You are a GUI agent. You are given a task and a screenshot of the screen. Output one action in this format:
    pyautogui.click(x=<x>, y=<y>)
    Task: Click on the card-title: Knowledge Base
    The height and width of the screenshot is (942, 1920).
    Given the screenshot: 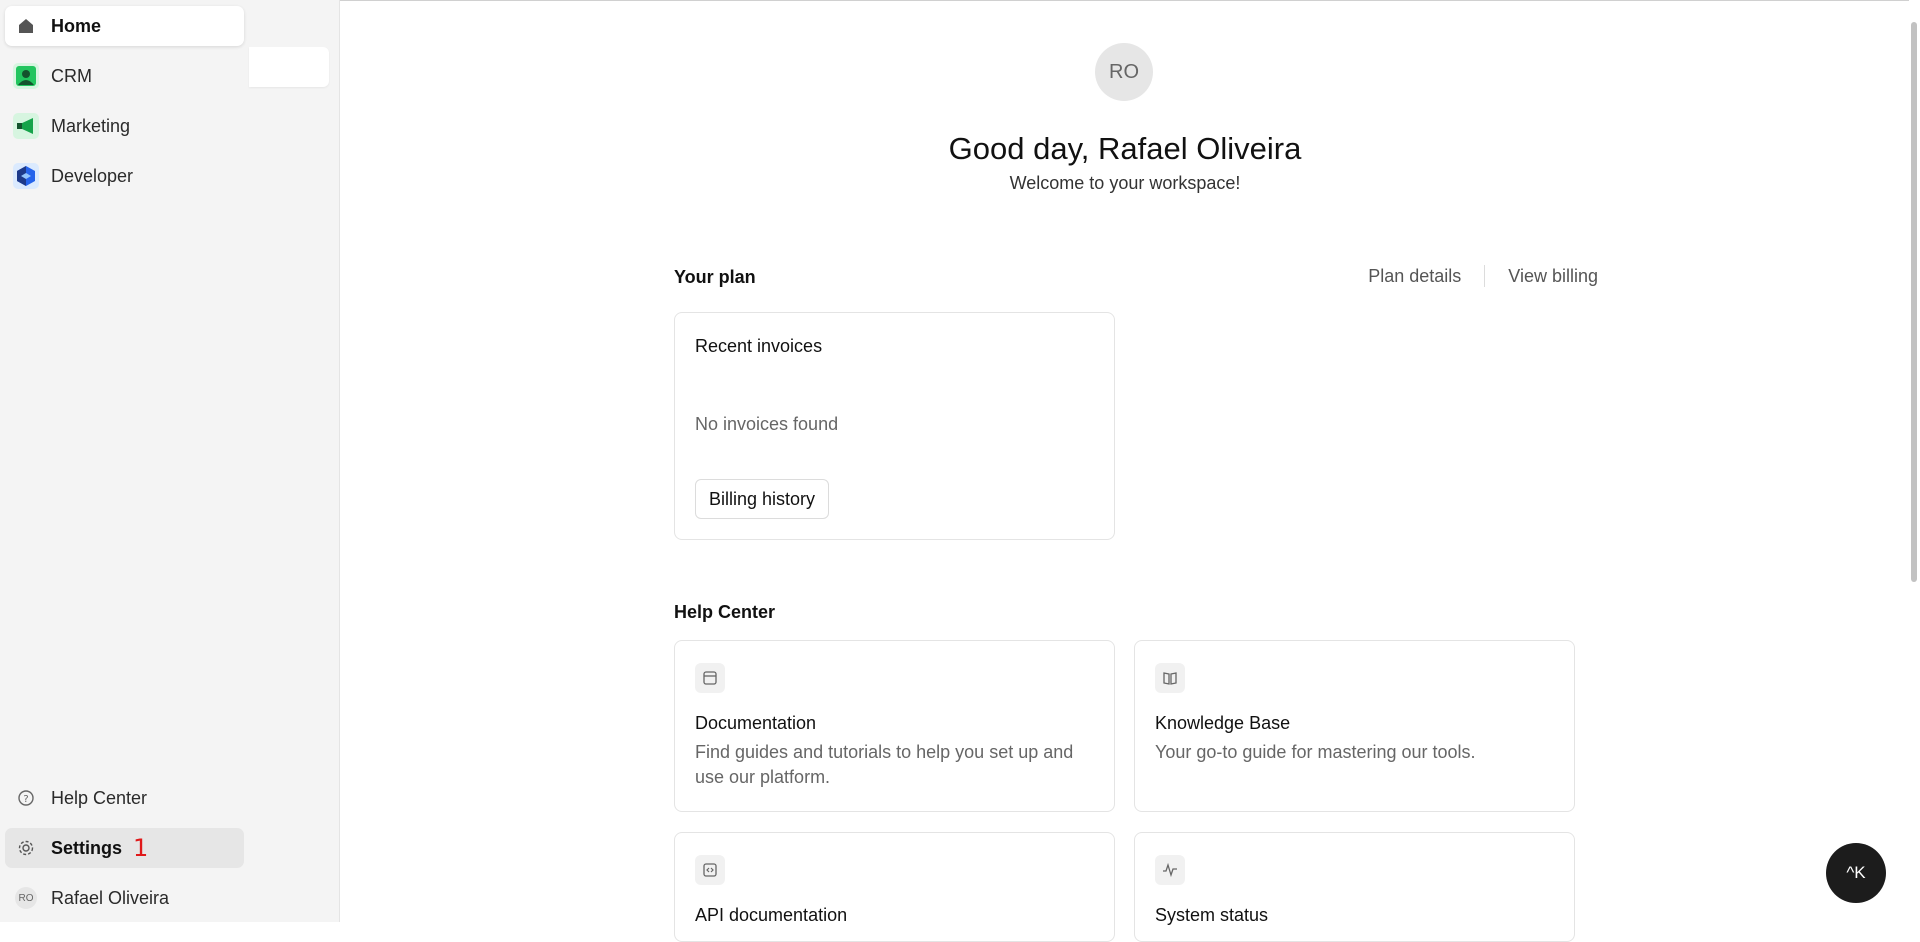 What is the action you would take?
    pyautogui.click(x=1223, y=723)
    